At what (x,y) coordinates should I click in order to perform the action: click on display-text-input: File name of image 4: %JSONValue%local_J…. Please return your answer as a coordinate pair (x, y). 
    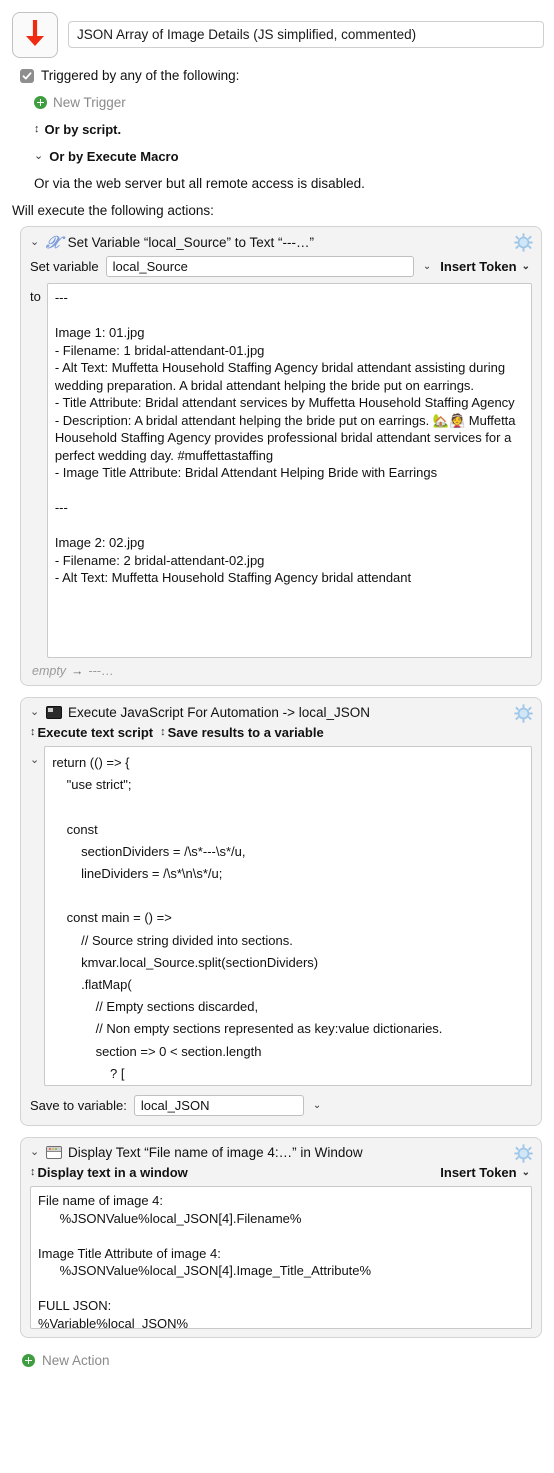
    Looking at the image, I should click on (281, 1257).